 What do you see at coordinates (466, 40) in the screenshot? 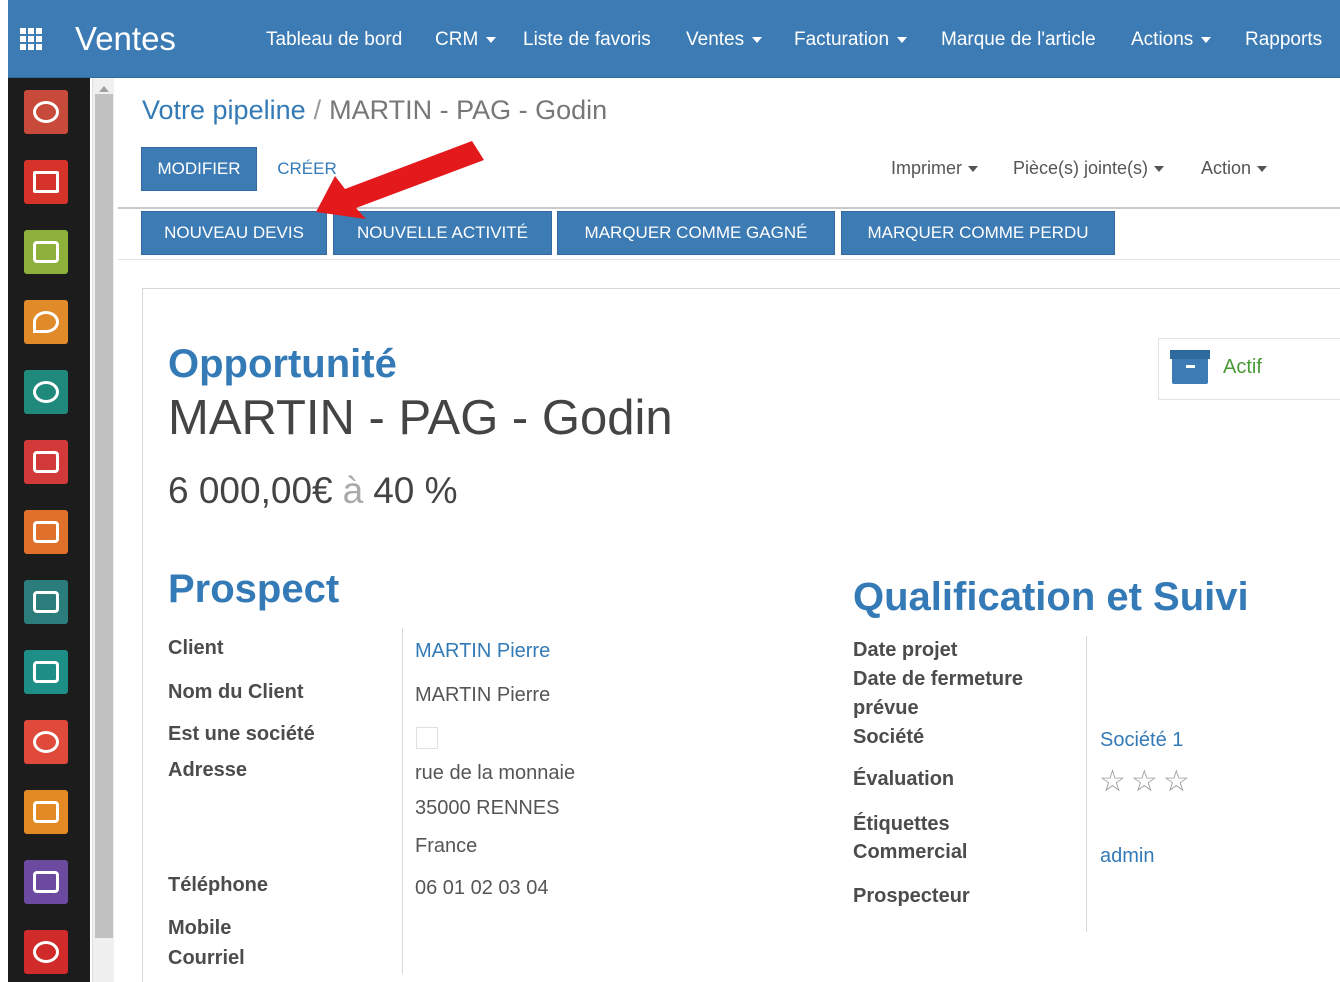
I see `menu-crm: CRM` at bounding box center [466, 40].